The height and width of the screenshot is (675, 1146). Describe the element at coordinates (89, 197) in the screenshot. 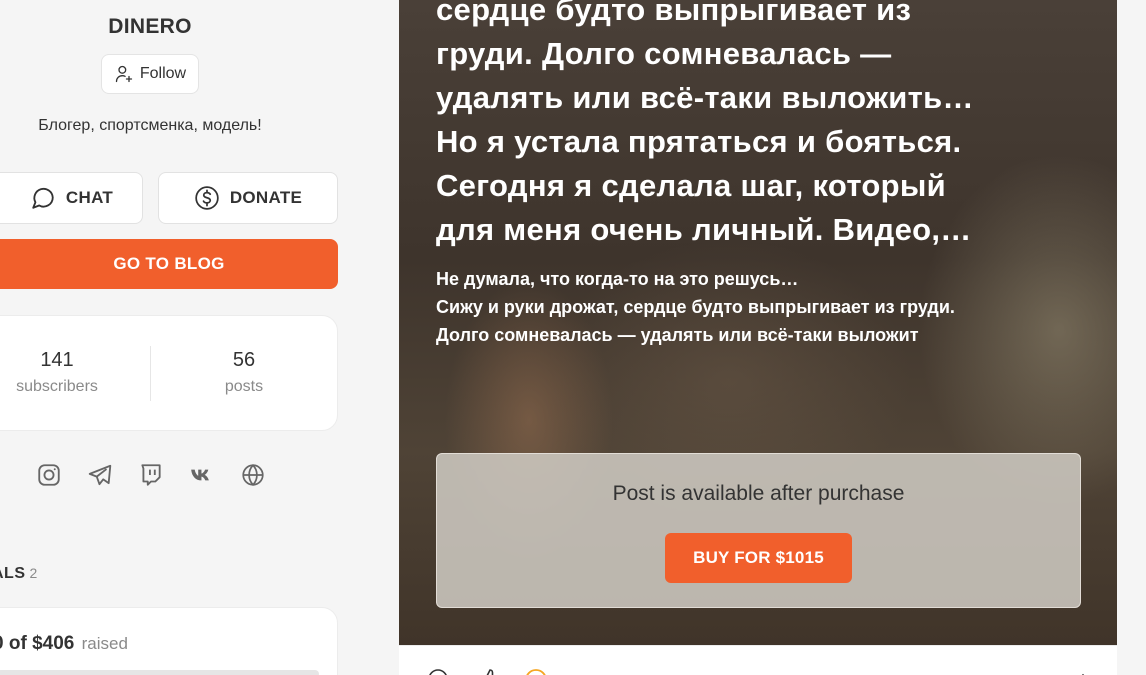

I see `chat-label: CHAT` at that location.